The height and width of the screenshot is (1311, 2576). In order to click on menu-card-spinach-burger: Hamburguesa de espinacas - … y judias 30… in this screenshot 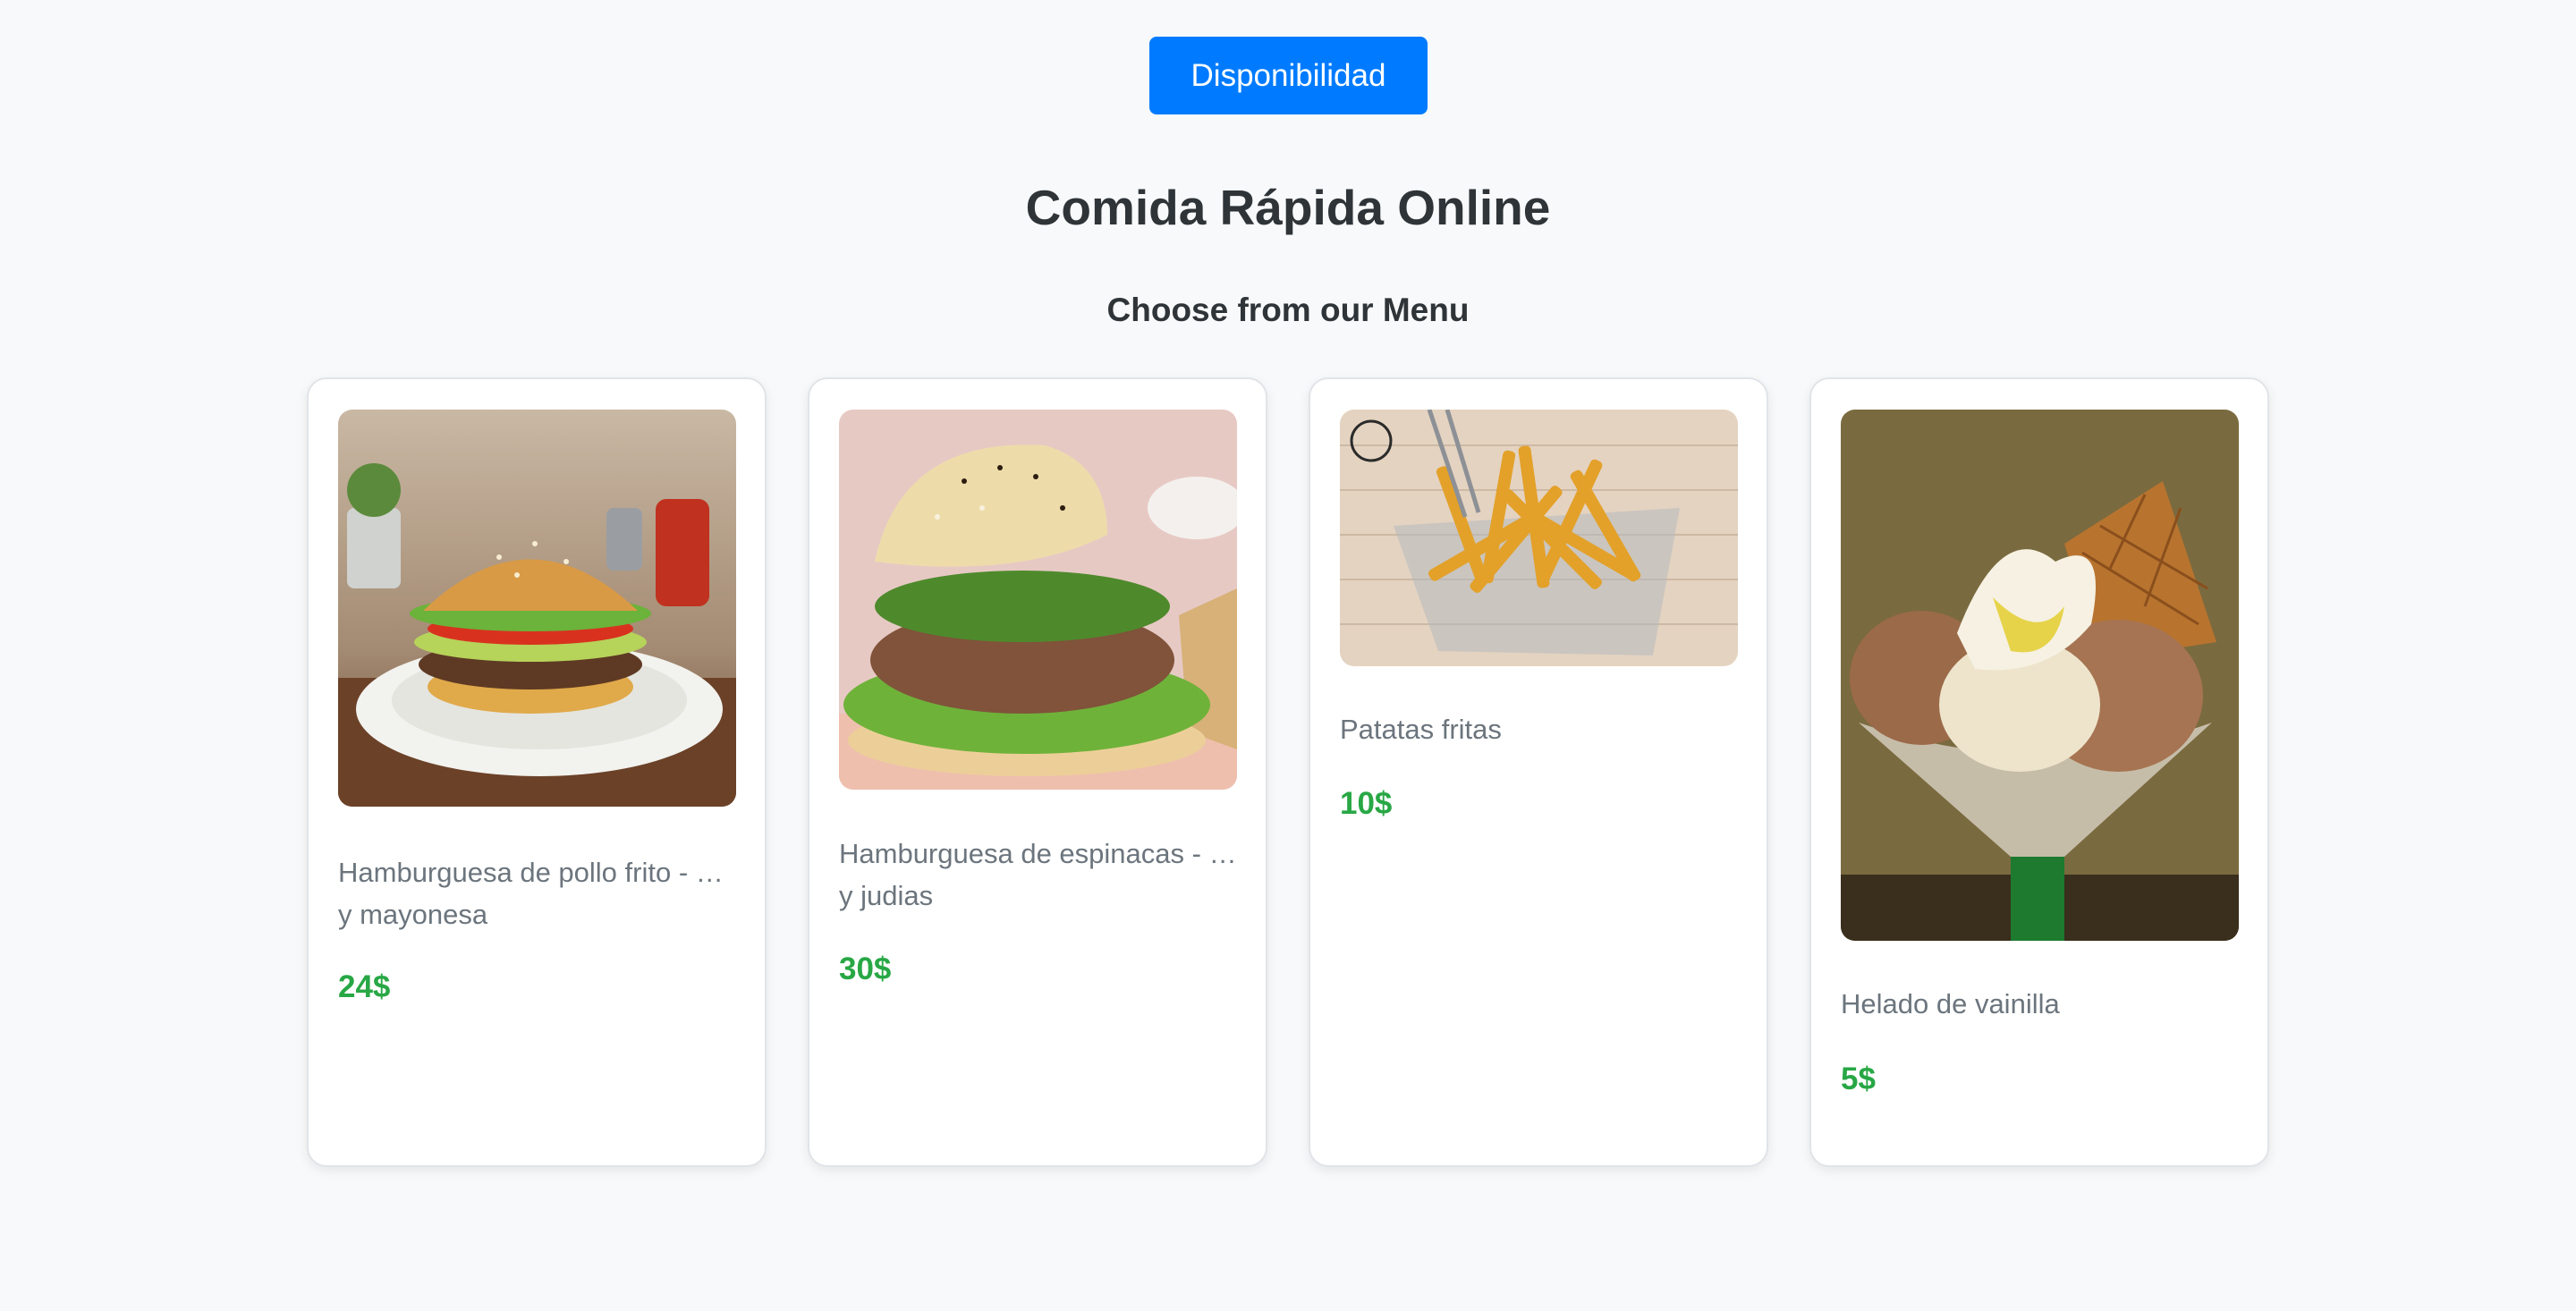, I will do `click(1037, 772)`.